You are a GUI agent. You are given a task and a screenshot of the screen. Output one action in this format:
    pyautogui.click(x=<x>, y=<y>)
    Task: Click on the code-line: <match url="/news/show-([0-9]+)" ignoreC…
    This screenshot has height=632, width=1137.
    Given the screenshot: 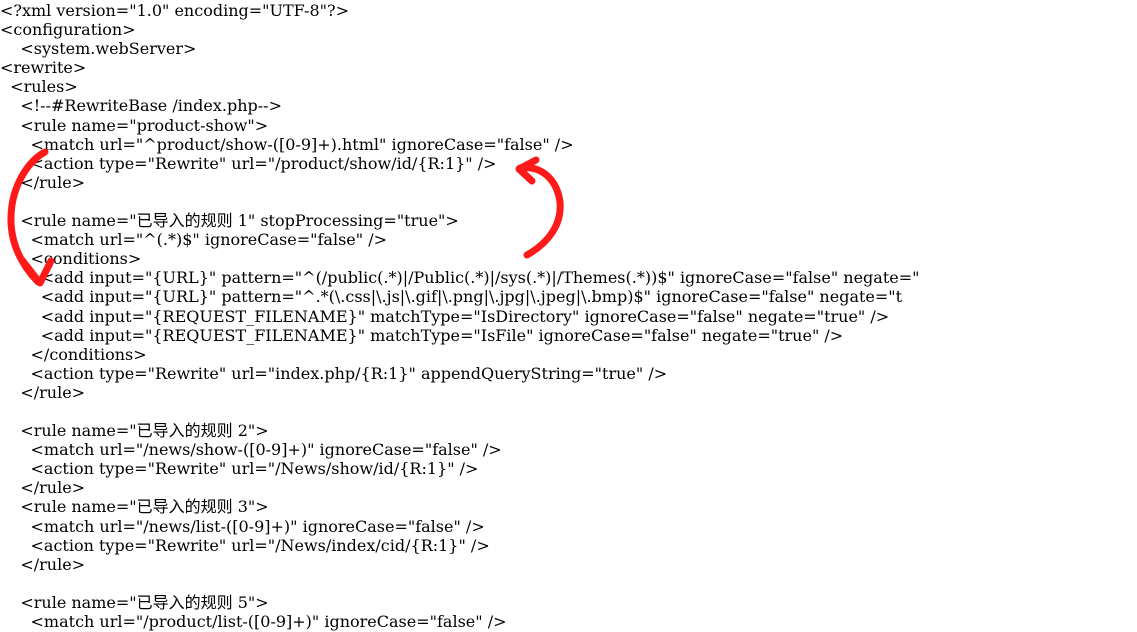 What is the action you would take?
    pyautogui.click(x=251, y=450)
    